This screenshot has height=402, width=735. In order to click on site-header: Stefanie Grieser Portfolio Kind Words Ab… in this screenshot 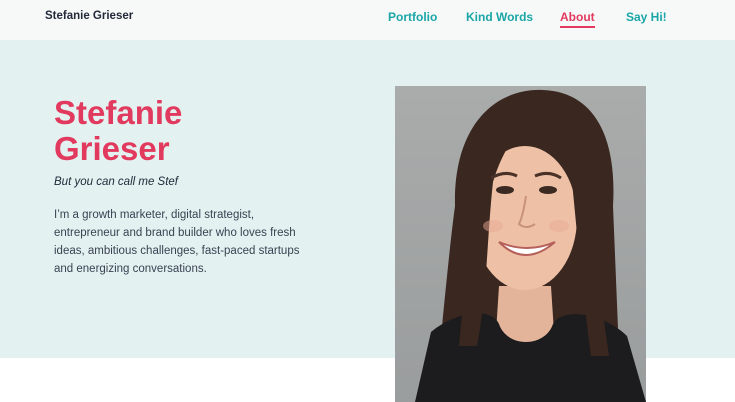, I will do `click(367, 20)`.